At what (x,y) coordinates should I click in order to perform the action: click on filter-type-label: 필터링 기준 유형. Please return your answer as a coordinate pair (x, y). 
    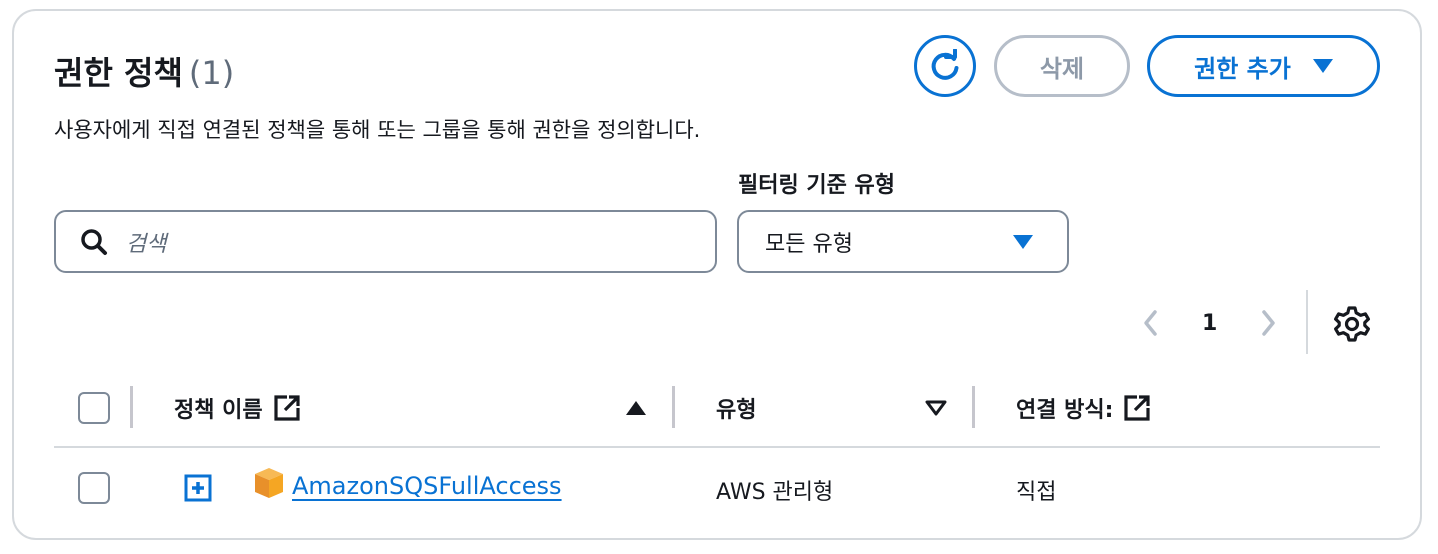
    Looking at the image, I should click on (816, 185).